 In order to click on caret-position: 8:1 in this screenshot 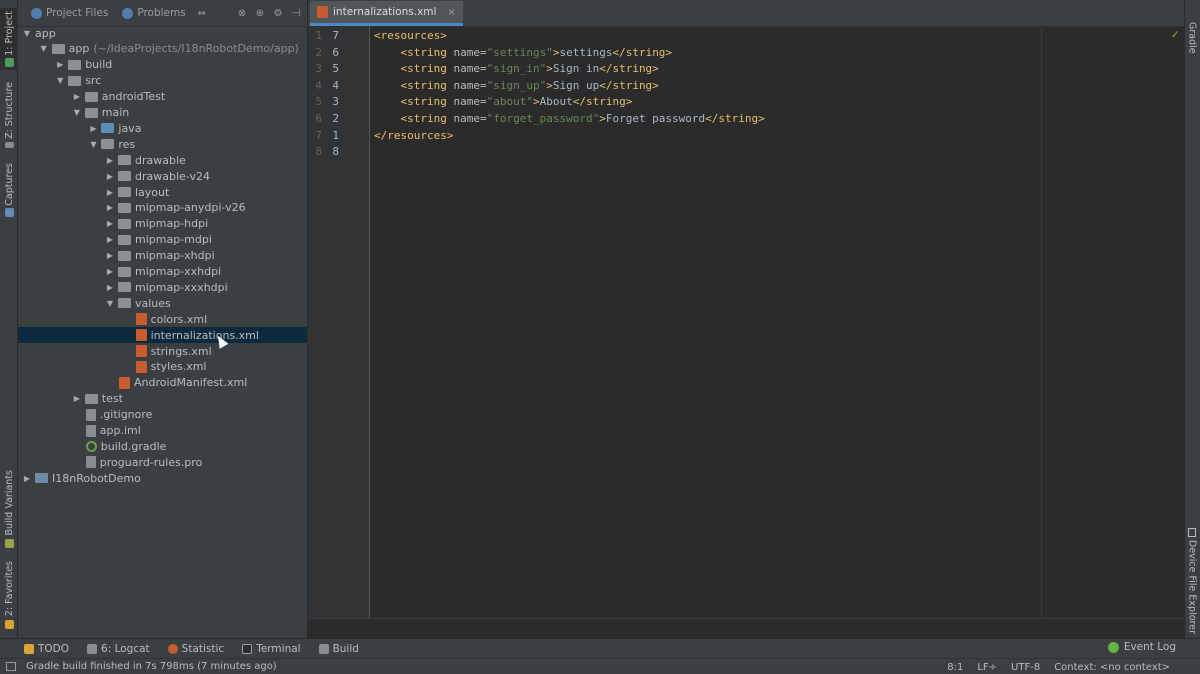, I will do `click(955, 667)`.